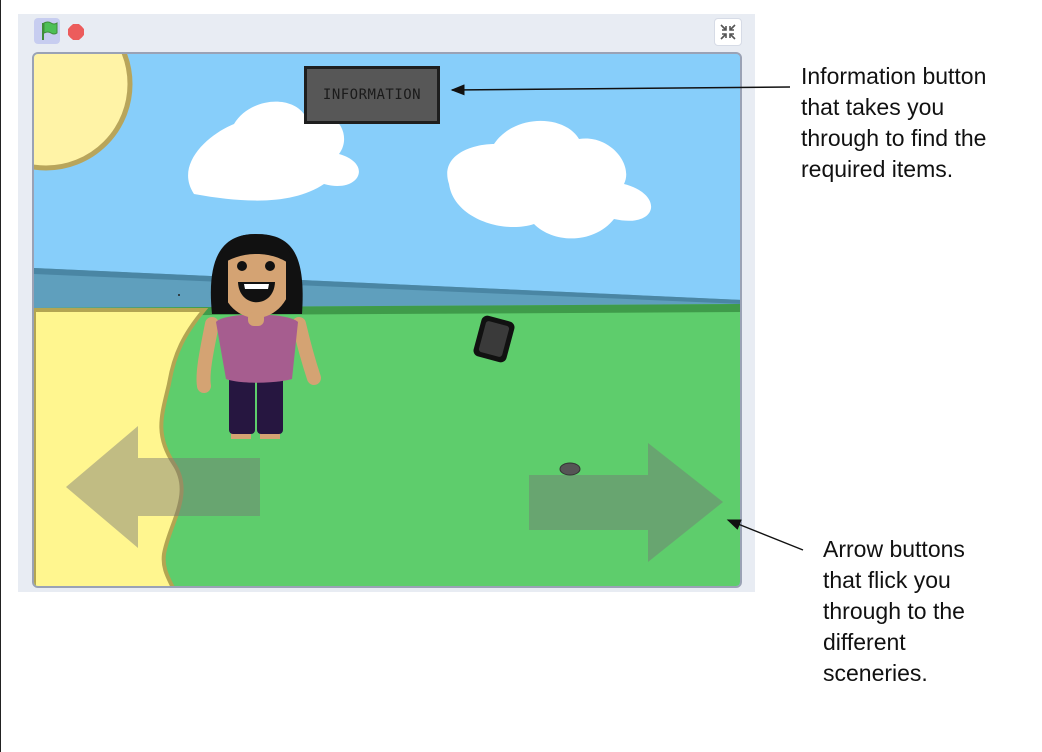 This screenshot has height=752, width=1042. Describe the element at coordinates (372, 95) in the screenshot. I see `information-button: INFORMATION` at that location.